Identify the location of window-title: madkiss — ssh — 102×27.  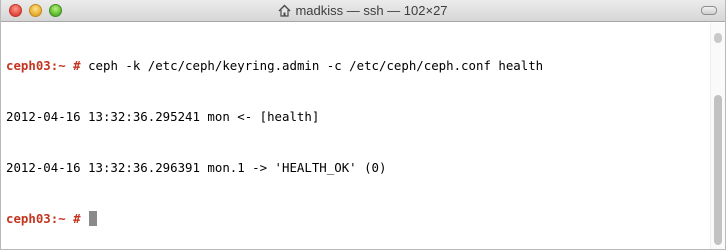
(363, 11).